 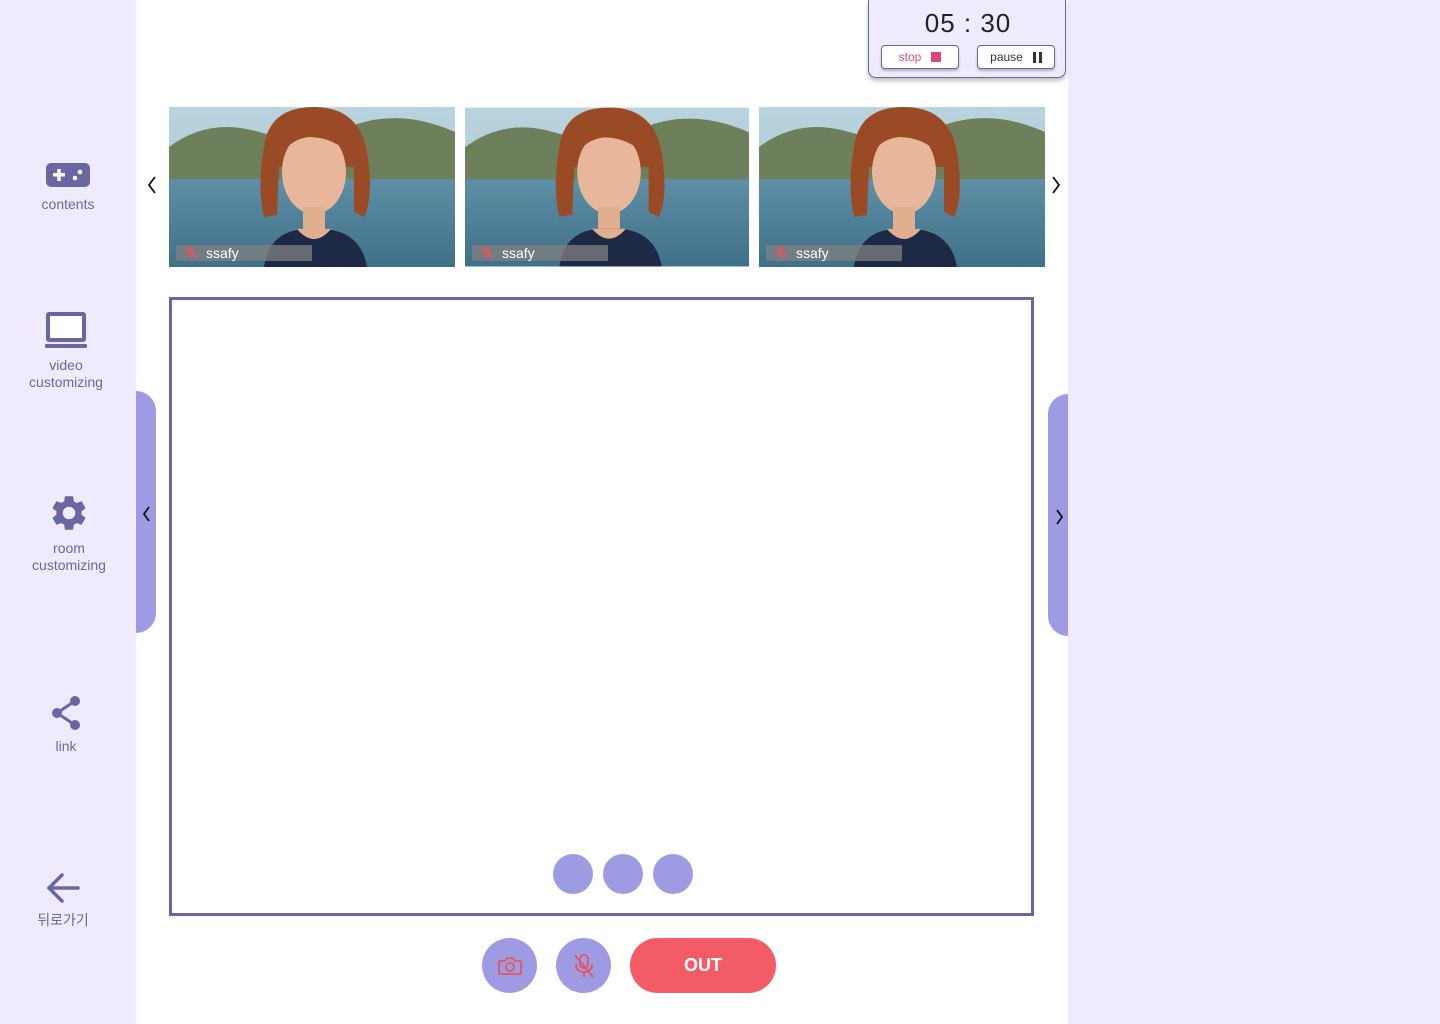 I want to click on gear-icon, so click(x=69, y=513).